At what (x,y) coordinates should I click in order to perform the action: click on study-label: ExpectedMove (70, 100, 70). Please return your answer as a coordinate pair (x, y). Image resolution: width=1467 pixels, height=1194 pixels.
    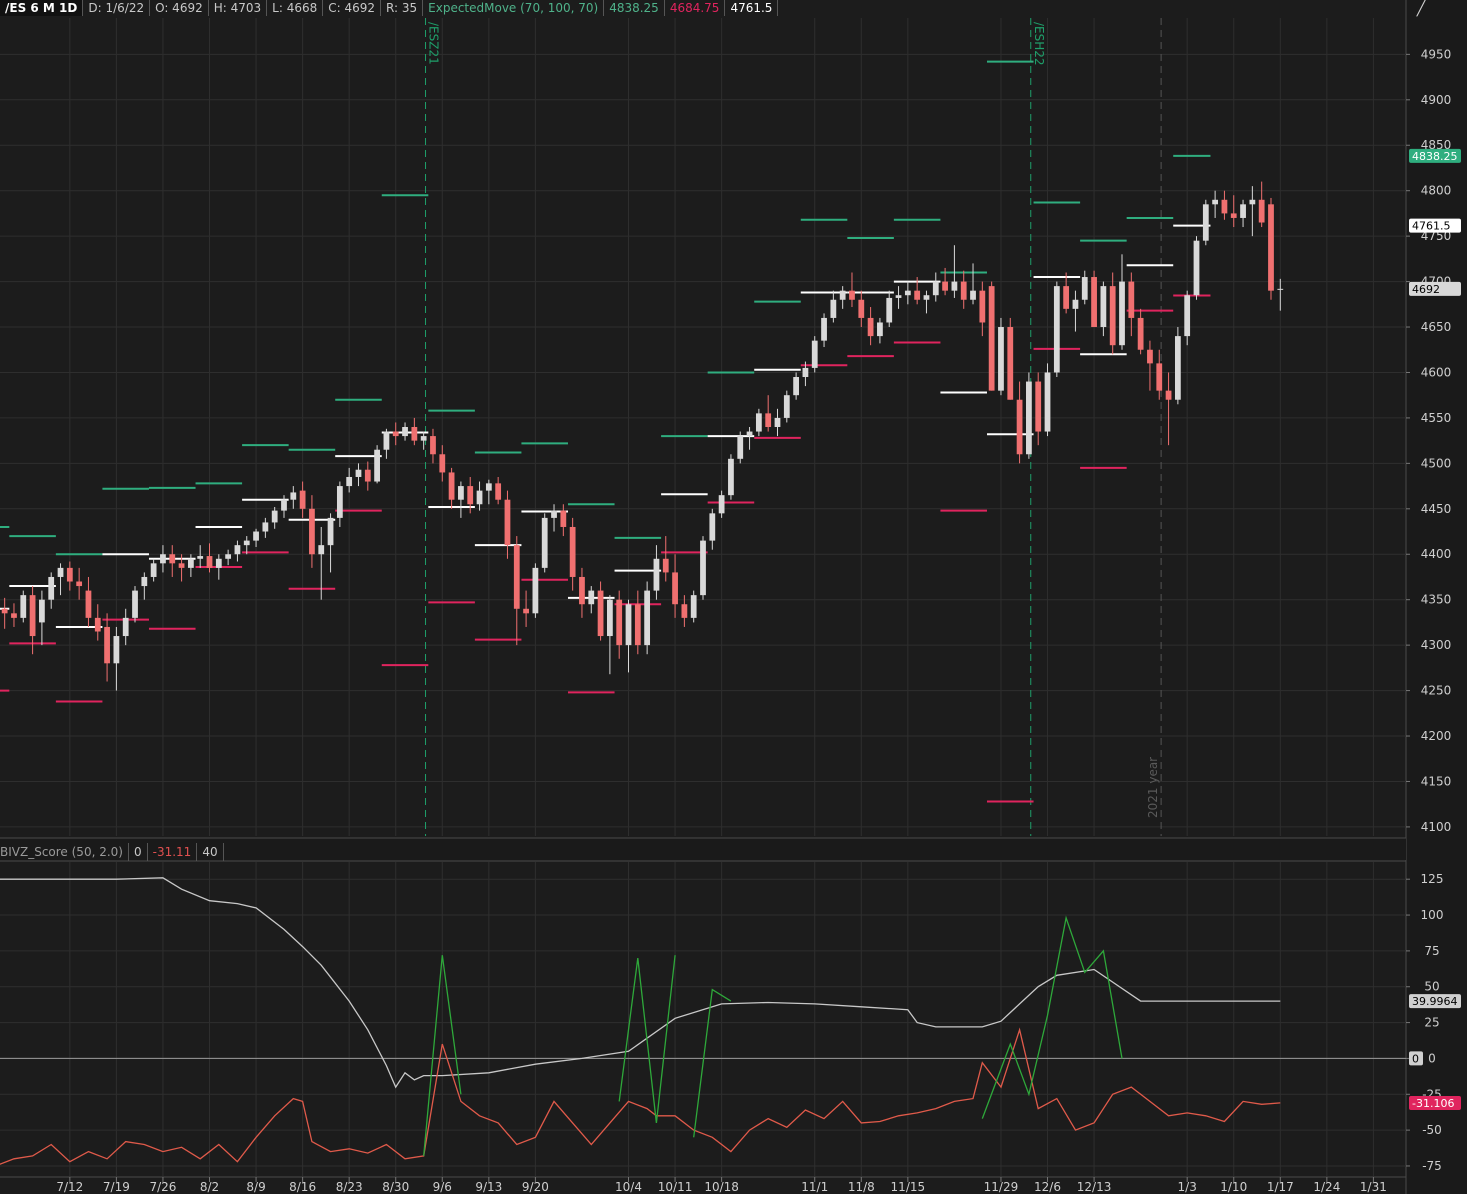
    Looking at the image, I should click on (514, 8).